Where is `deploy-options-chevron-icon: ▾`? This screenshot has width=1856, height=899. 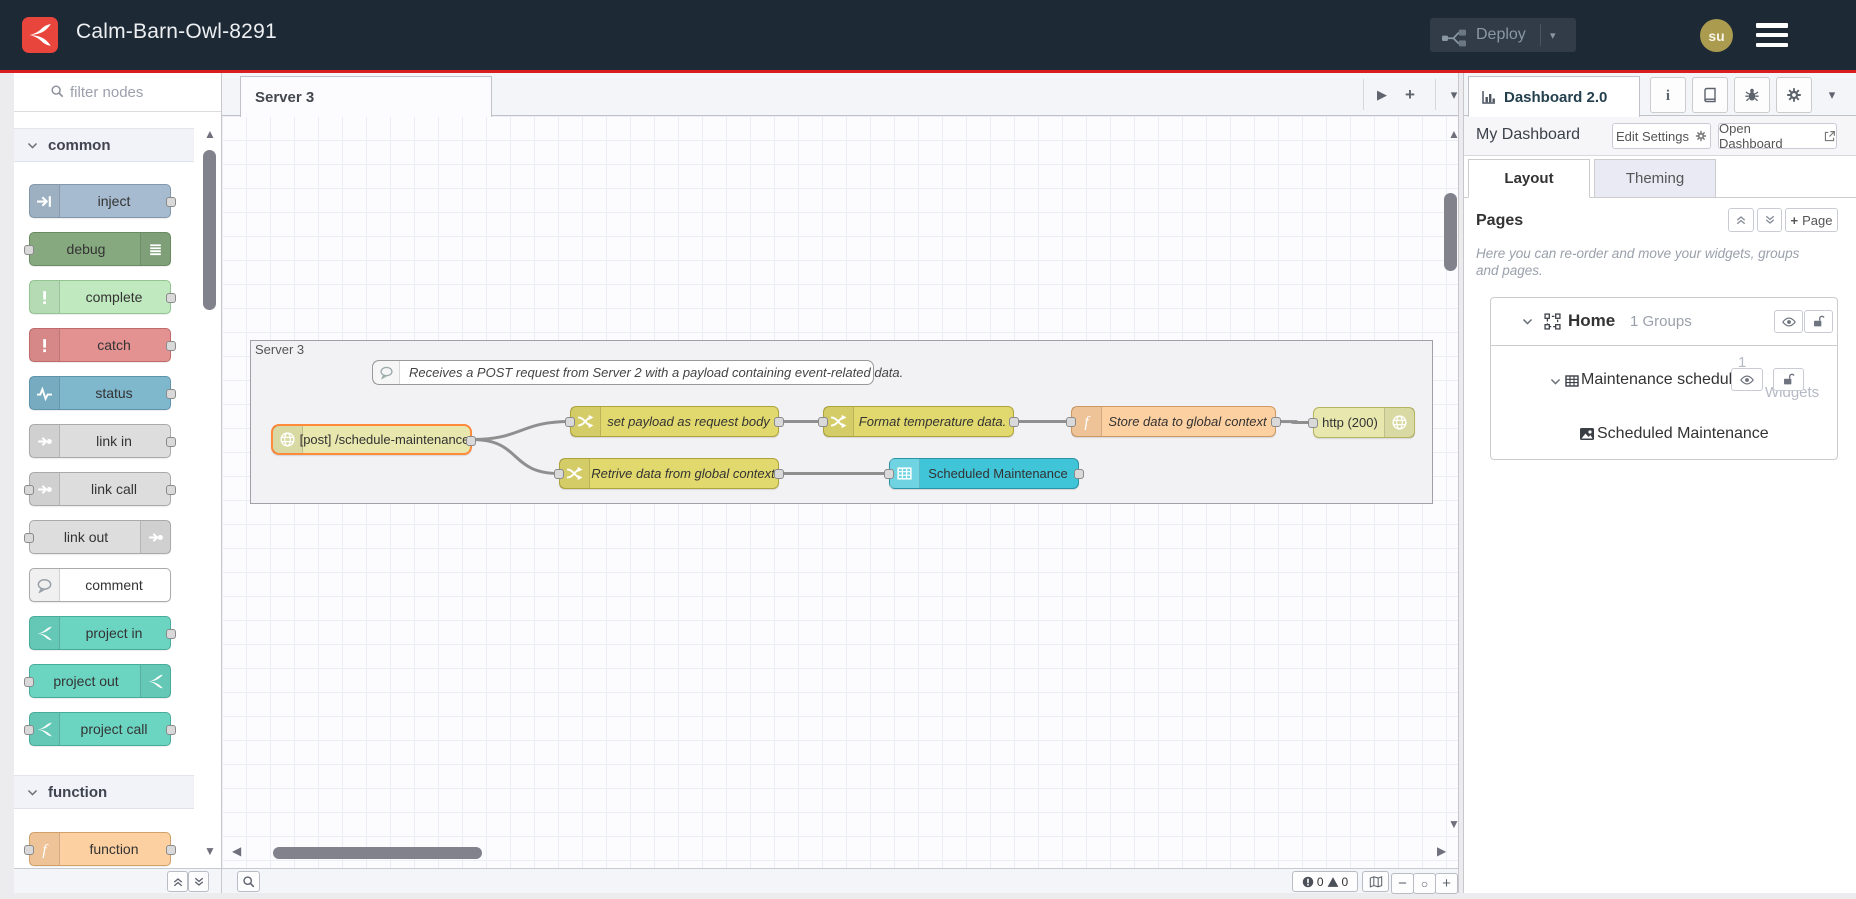 deploy-options-chevron-icon: ▾ is located at coordinates (1553, 35).